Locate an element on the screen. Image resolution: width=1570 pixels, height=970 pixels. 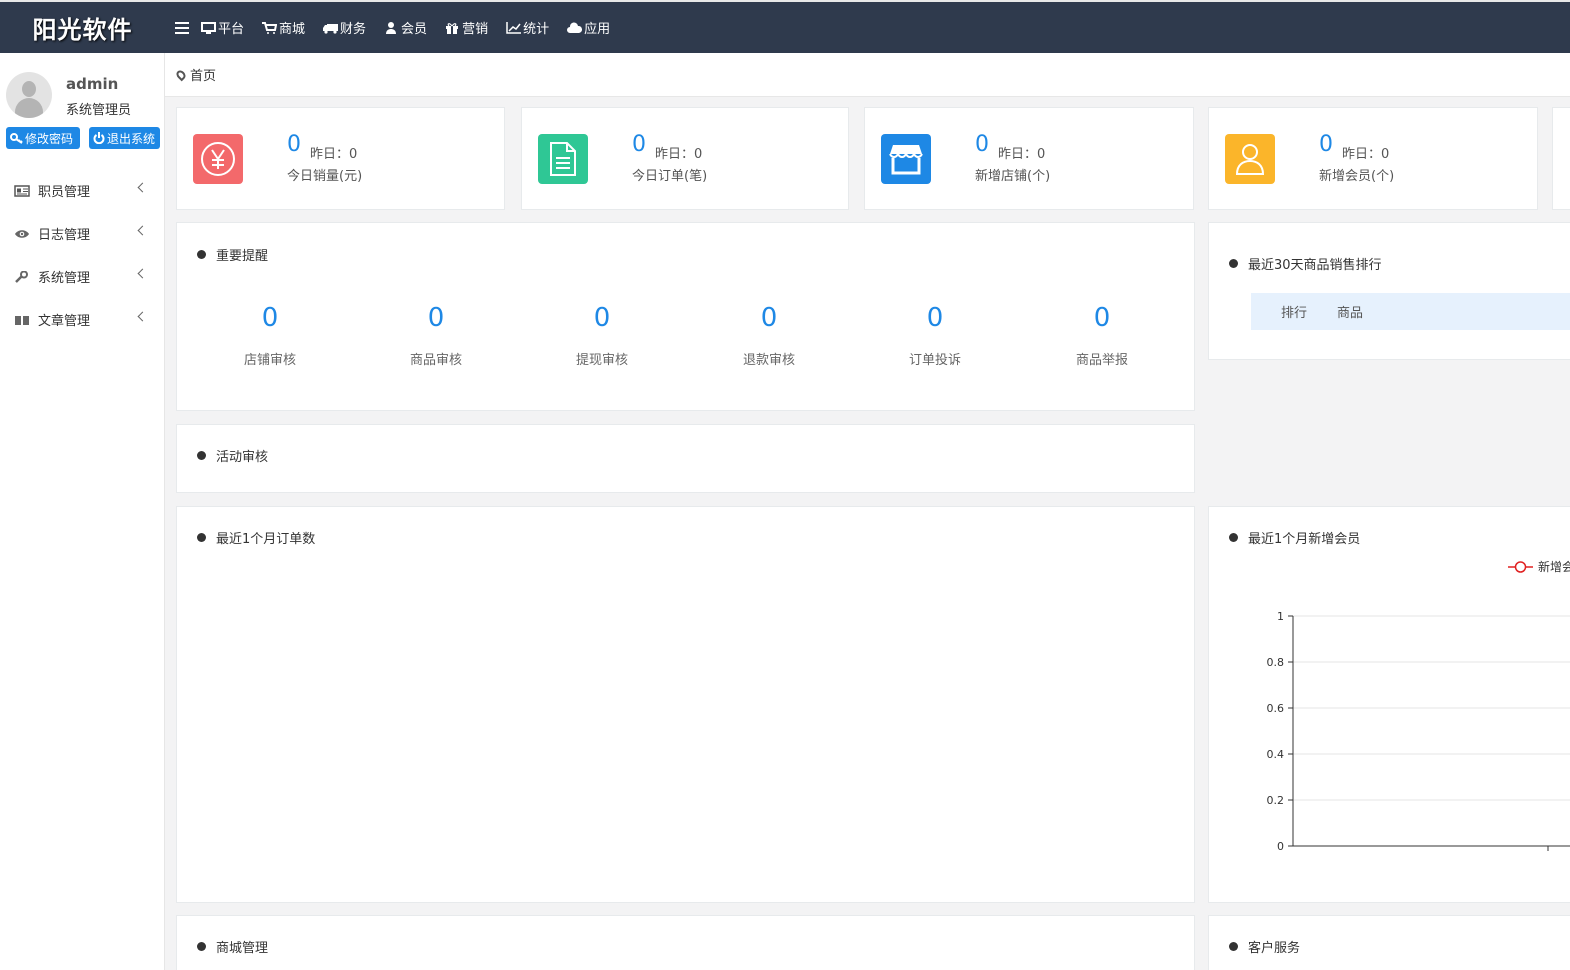
sidebar-item-staff: 职员管理 is located at coordinates (82, 190).